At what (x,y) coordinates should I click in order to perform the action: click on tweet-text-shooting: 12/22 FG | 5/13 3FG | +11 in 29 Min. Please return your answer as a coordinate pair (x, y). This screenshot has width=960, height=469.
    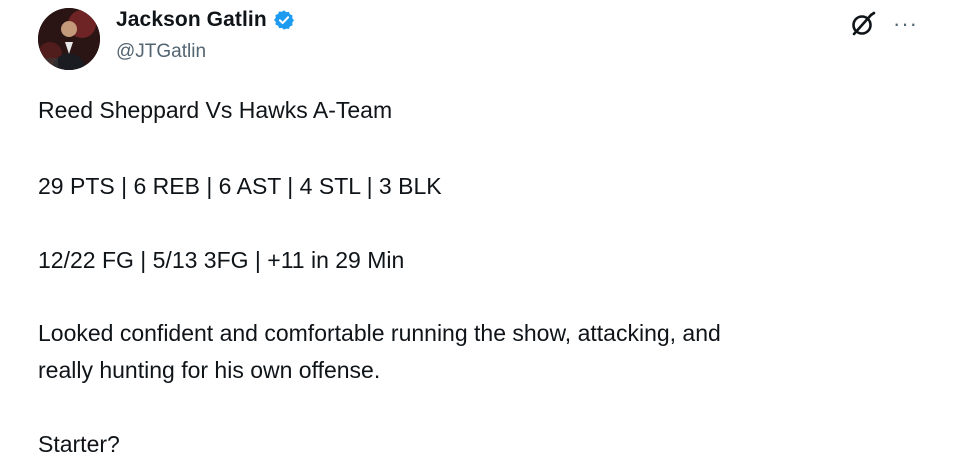
    Looking at the image, I should click on (221, 260).